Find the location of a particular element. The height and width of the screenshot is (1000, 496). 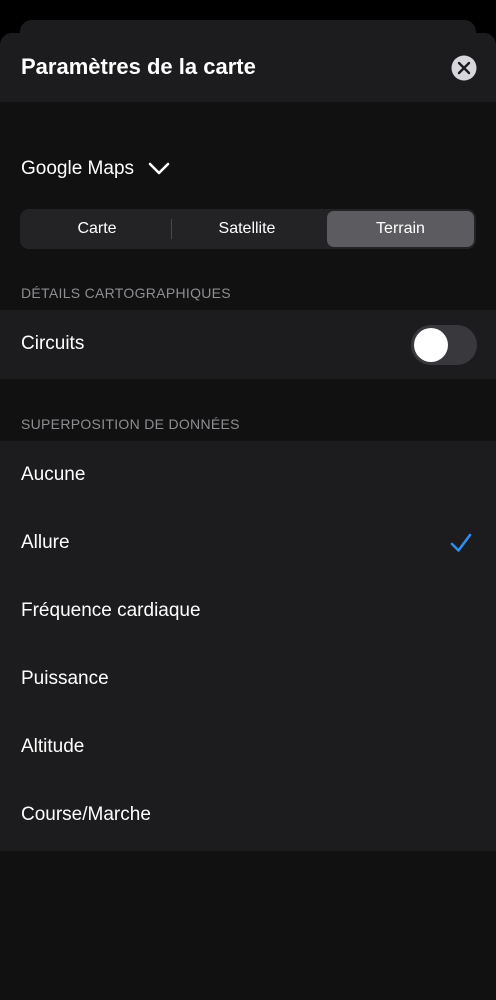

checkmark-icon is located at coordinates (461, 542).